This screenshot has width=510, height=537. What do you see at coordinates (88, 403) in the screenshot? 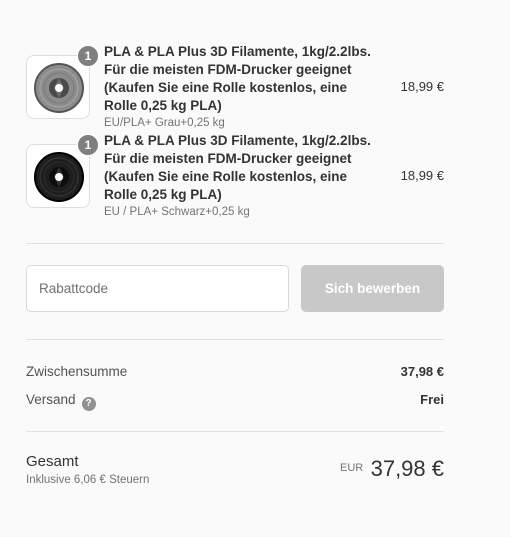
I see `question-circle-icon: ?` at bounding box center [88, 403].